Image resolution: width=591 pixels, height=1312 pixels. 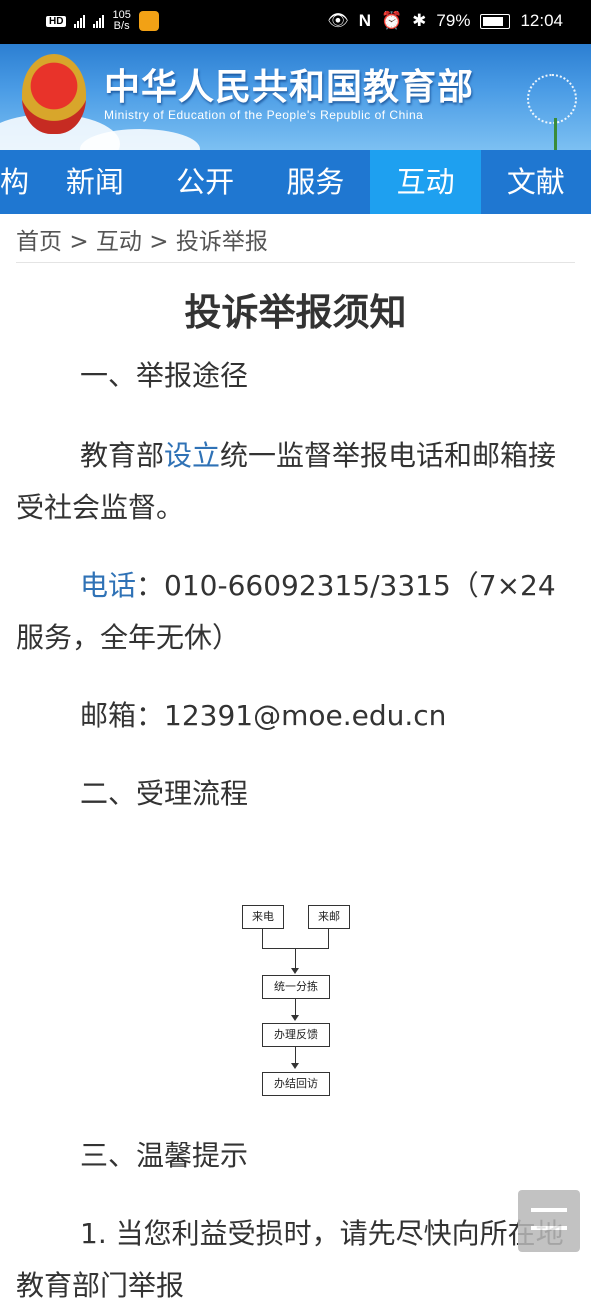 I want to click on alarm-icon: ⏰, so click(x=392, y=20).